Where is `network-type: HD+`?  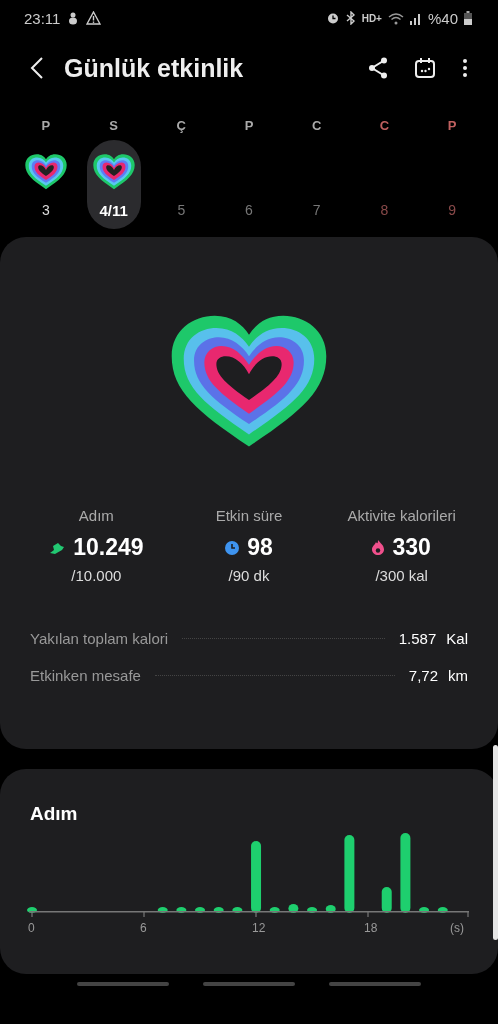
network-type: HD+ is located at coordinates (371, 18).